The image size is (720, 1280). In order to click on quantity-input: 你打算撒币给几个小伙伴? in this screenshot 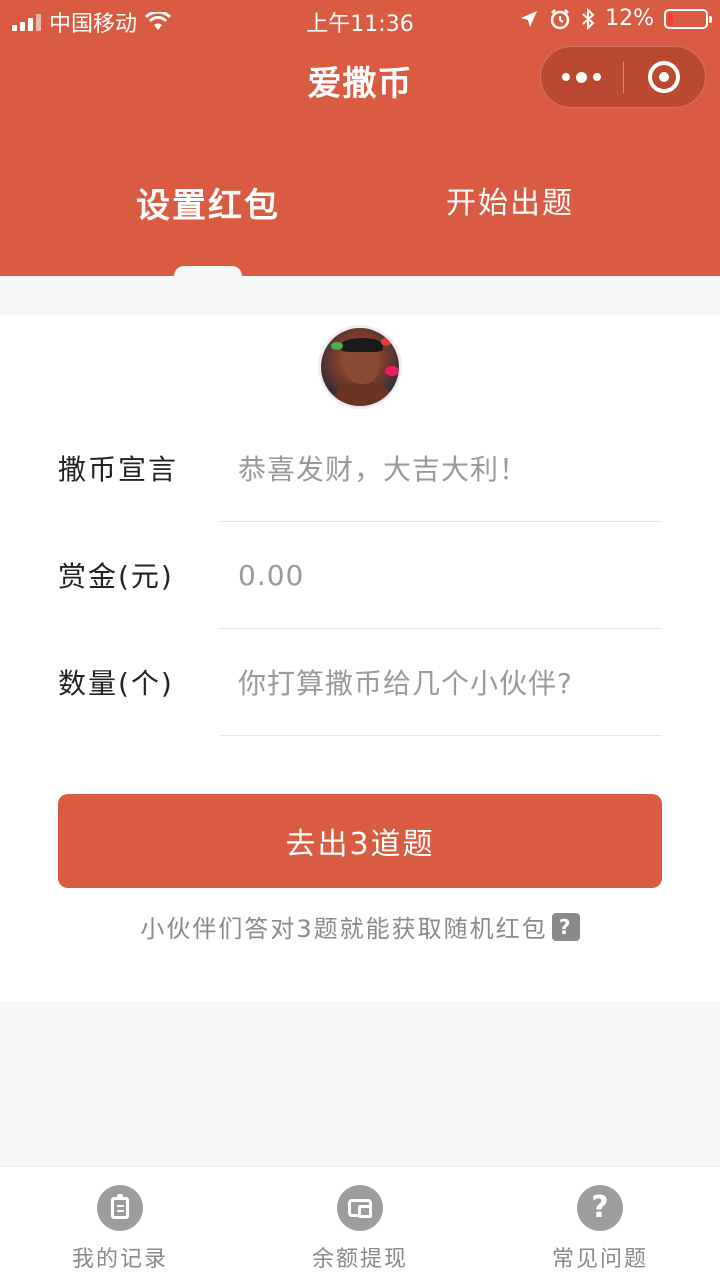, I will do `click(441, 682)`.